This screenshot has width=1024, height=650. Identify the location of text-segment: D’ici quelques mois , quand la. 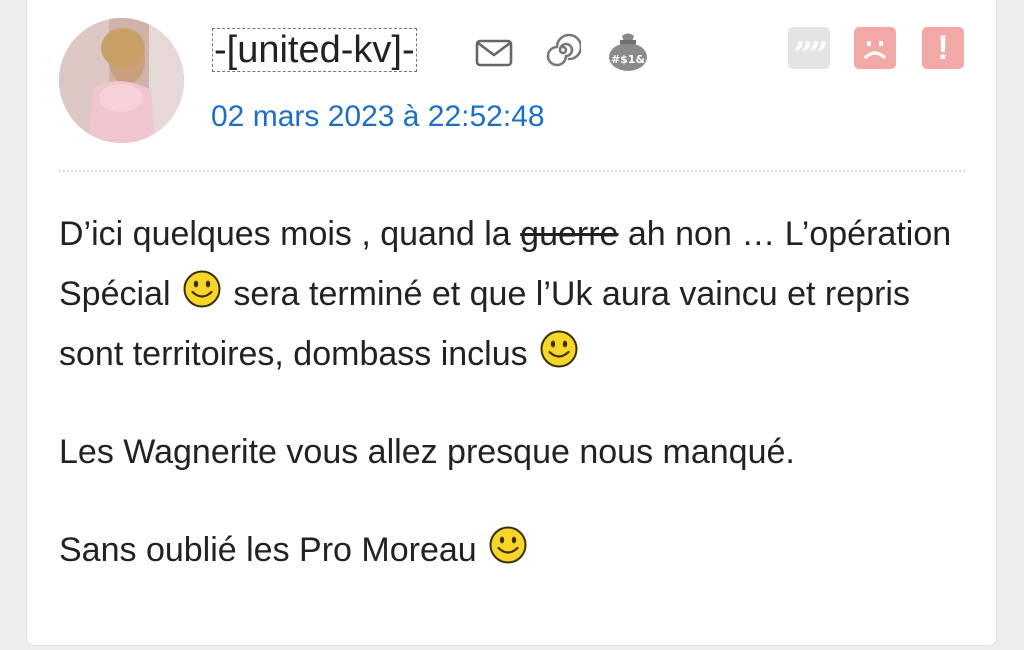
(290, 234).